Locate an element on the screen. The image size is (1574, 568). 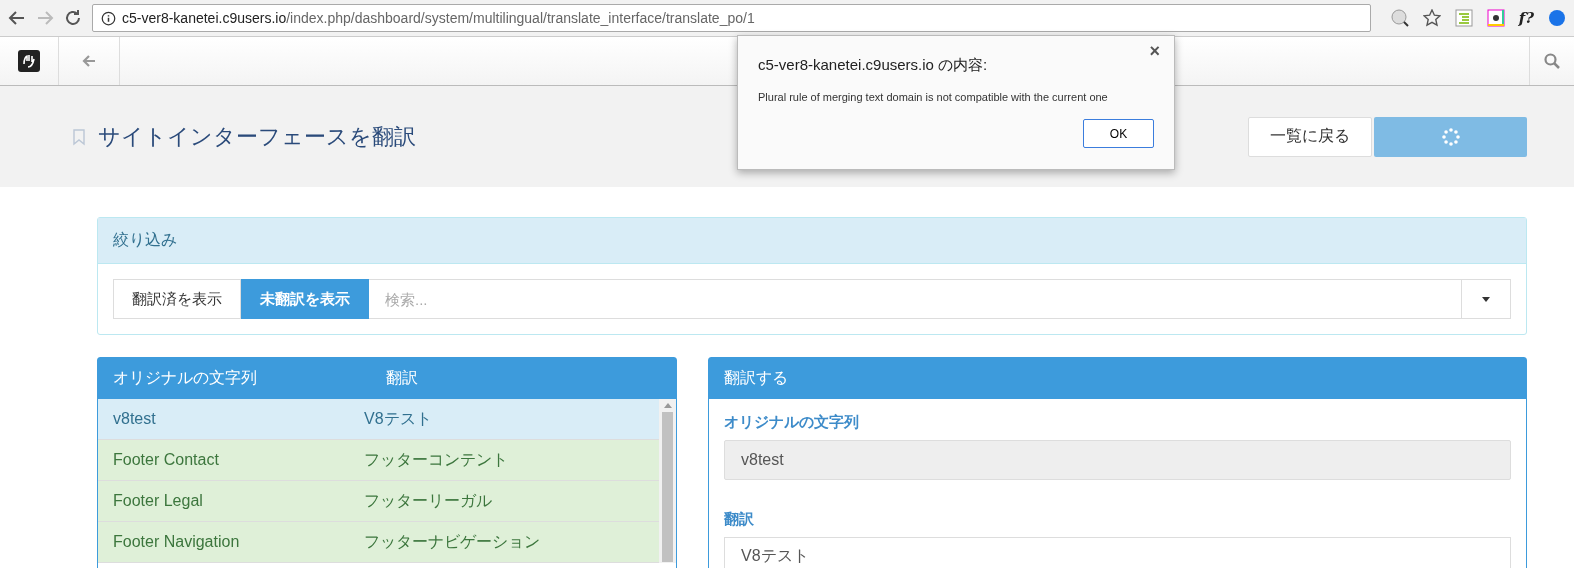
url-host: c5-ver8-kanetei.c9users.io is located at coordinates (204, 18).